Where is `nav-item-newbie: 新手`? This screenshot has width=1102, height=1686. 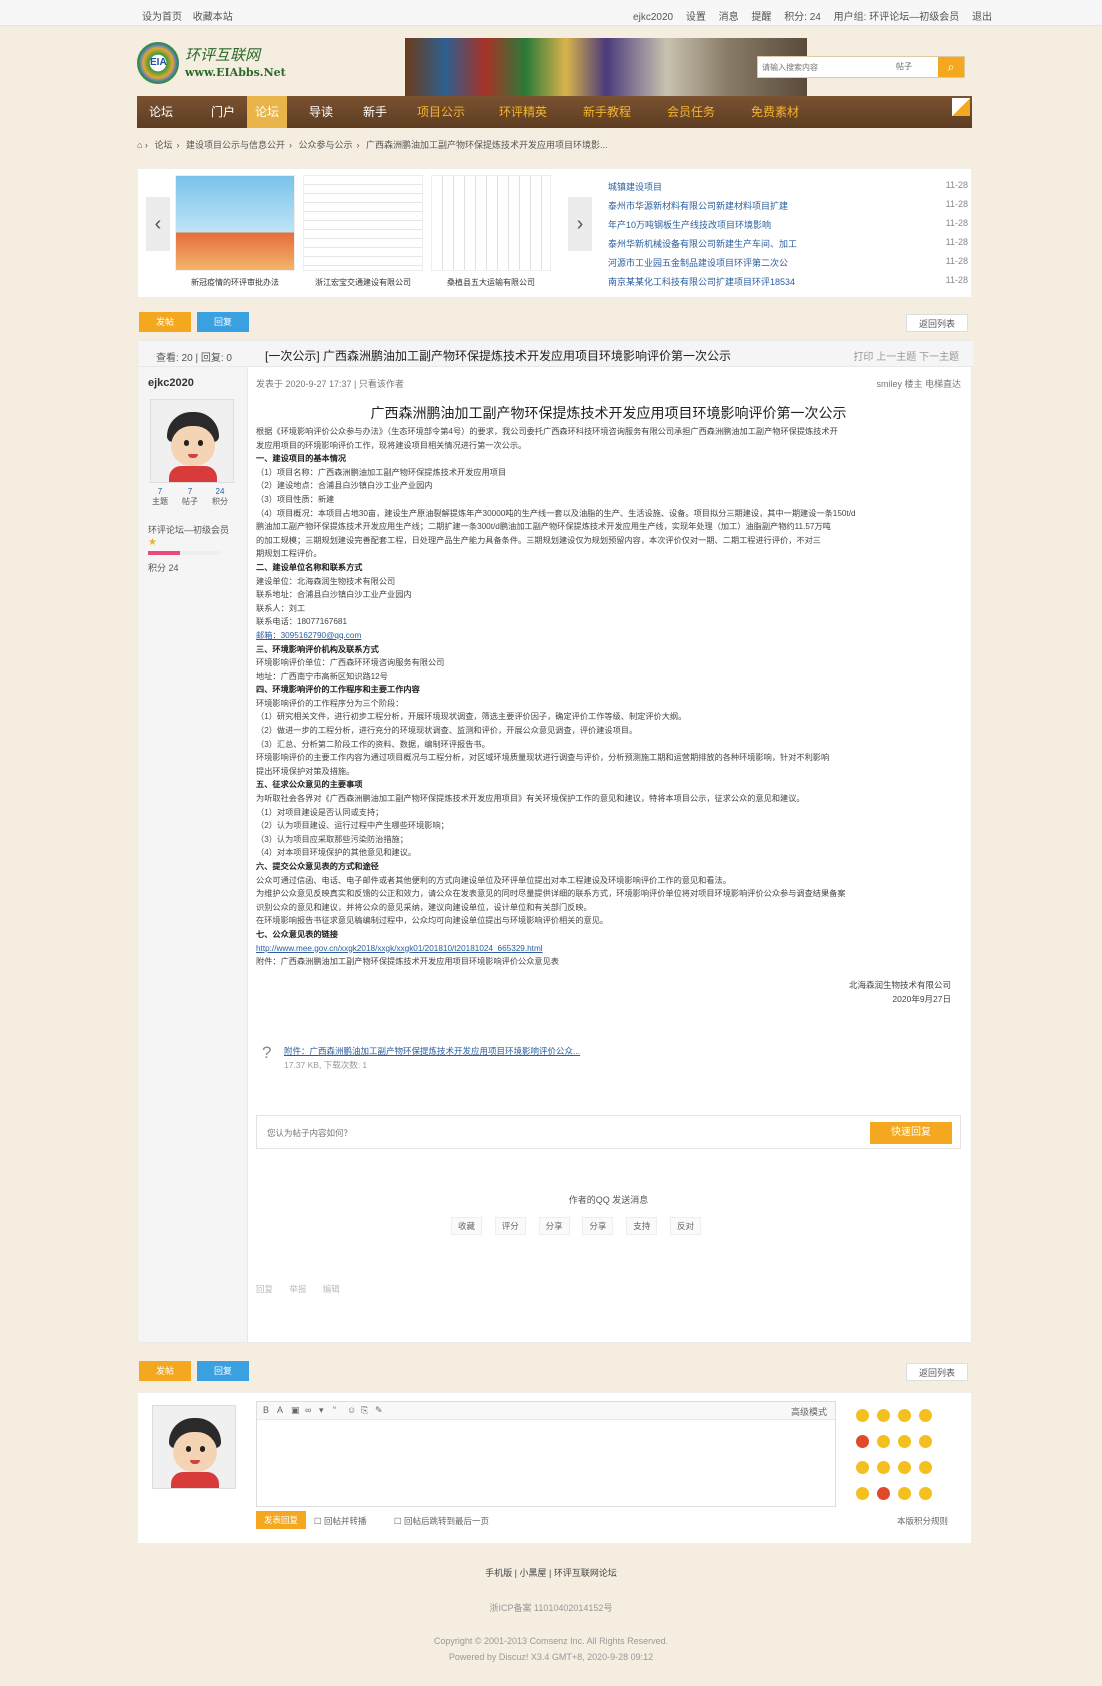 nav-item-newbie: 新手 is located at coordinates (375, 112).